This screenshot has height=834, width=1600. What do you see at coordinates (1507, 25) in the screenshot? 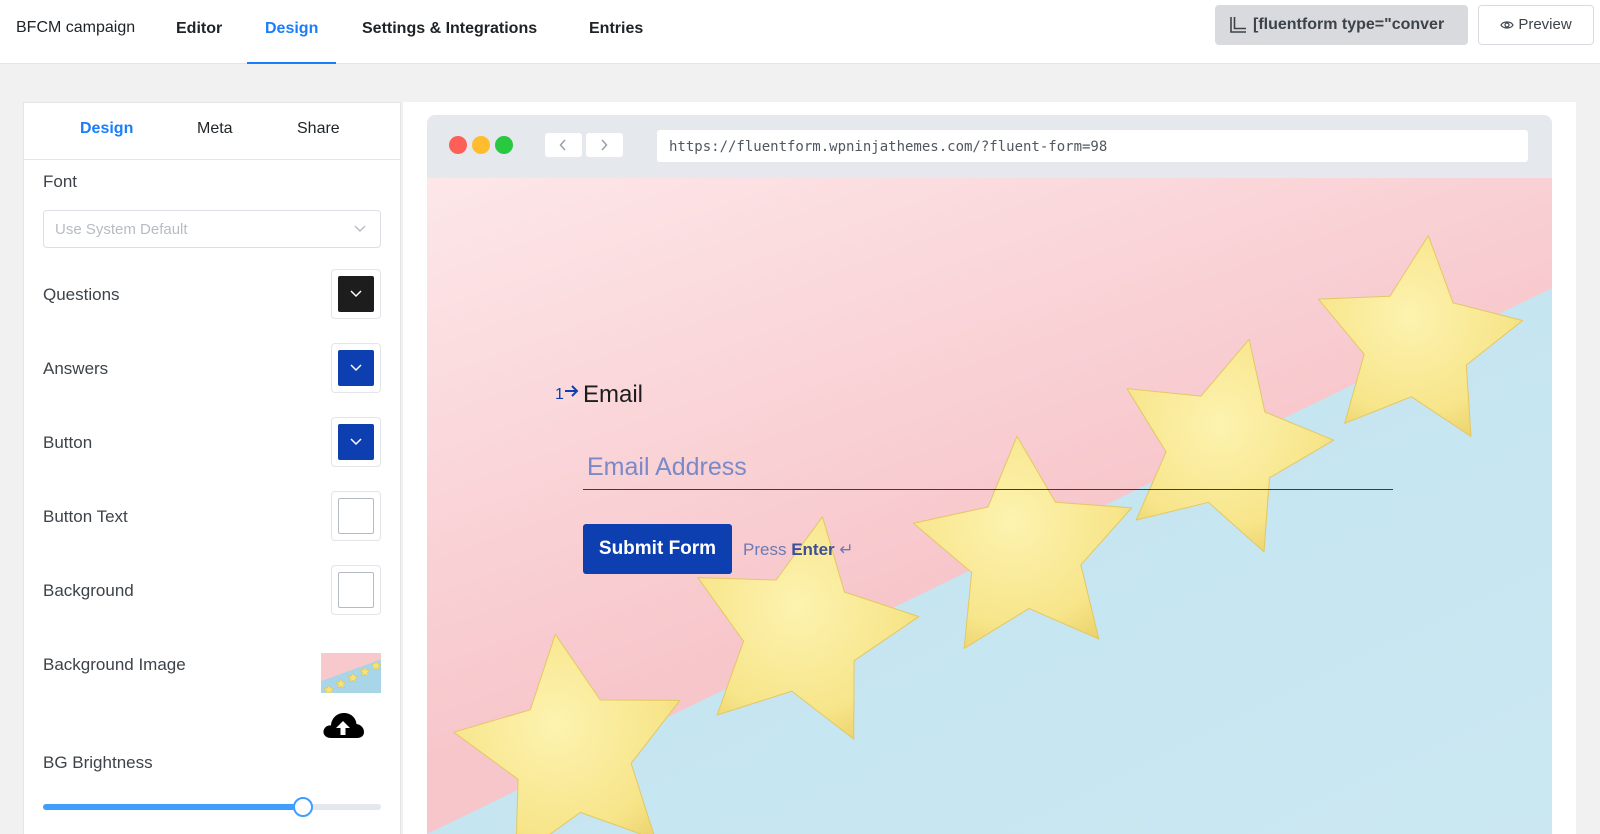
I see `eye-icon` at bounding box center [1507, 25].